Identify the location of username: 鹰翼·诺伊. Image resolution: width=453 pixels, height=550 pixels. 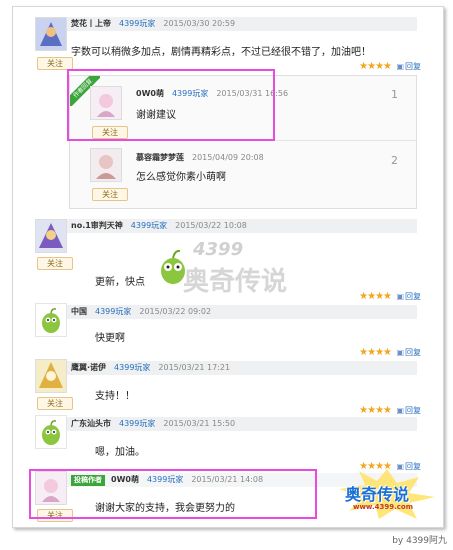
(88, 367).